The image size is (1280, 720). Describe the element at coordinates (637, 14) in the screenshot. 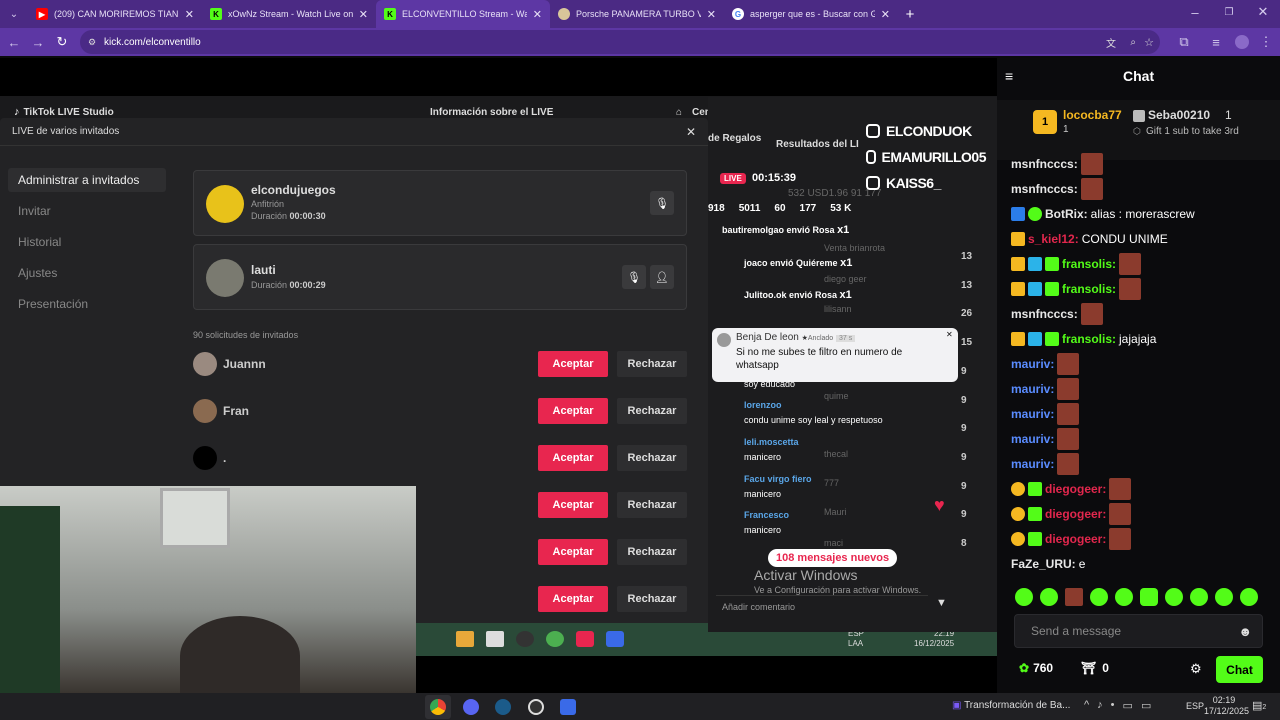

I see `browser-tab: Porsche PANAMERA TURBO V8 | TEST✕` at that location.